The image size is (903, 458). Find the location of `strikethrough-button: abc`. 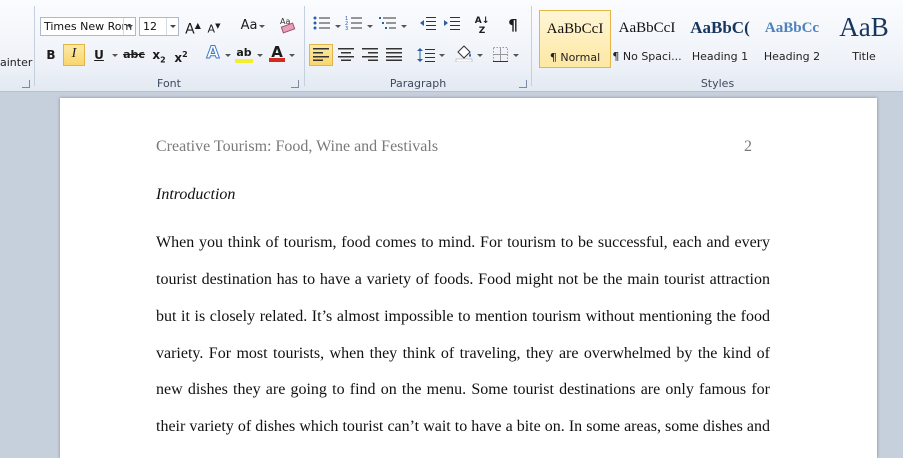

strikethrough-button: abc is located at coordinates (134, 55).